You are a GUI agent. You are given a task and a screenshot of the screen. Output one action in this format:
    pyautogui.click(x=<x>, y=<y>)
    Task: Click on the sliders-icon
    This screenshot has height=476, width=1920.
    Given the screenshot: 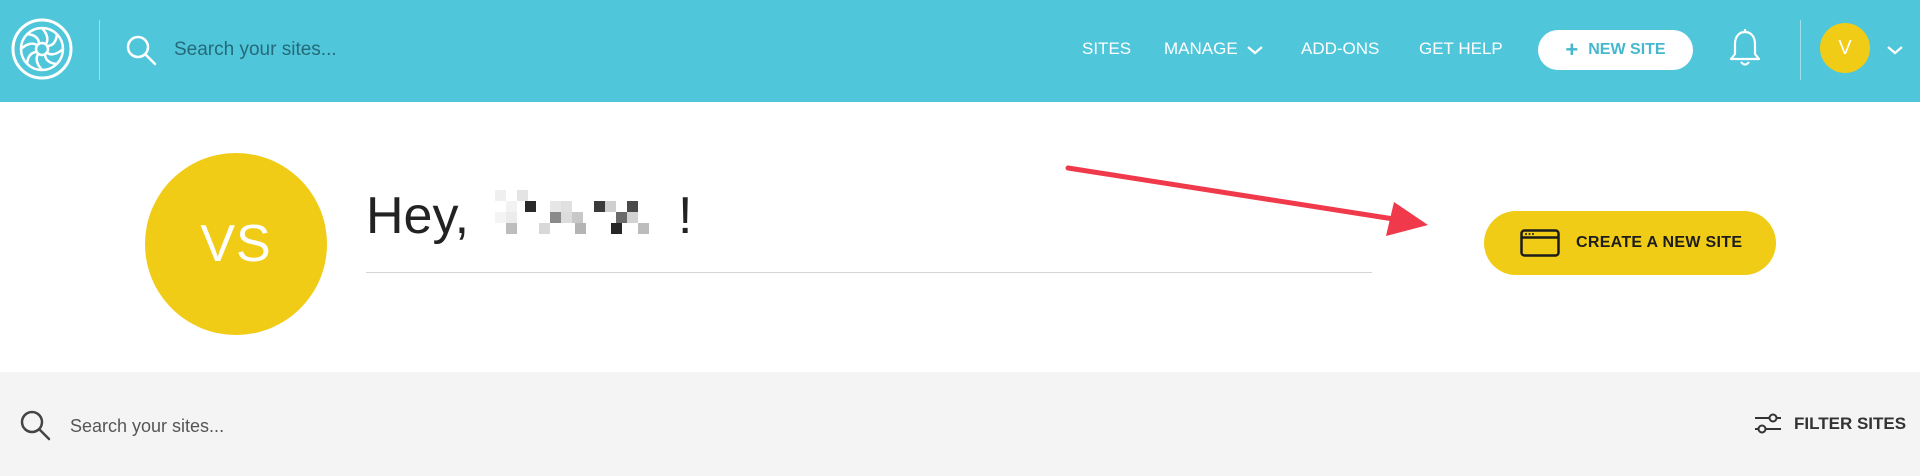 What is the action you would take?
    pyautogui.click(x=1768, y=423)
    